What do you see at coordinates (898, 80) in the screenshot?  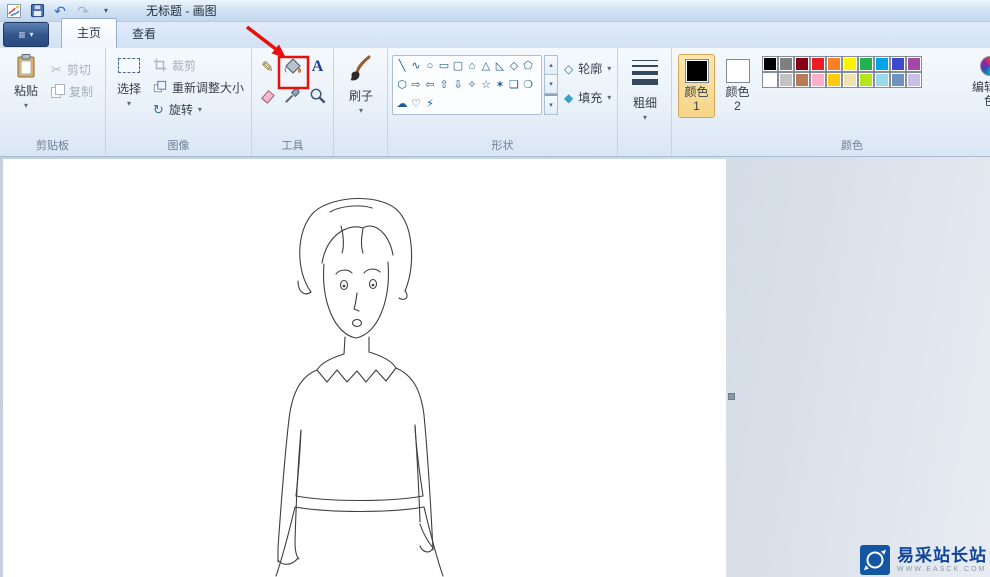 I see `palette-swatch-7092be` at bounding box center [898, 80].